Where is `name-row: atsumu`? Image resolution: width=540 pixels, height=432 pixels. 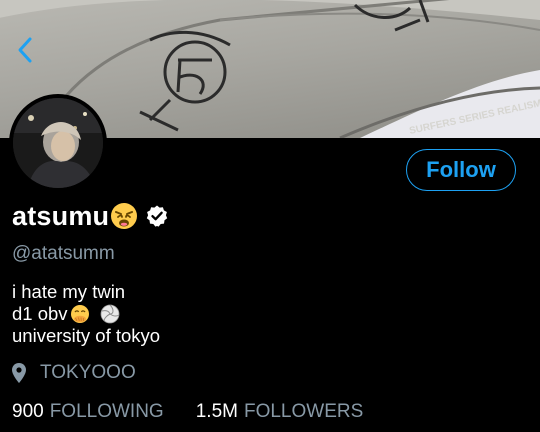
name-row: atsumu is located at coordinates (90, 216).